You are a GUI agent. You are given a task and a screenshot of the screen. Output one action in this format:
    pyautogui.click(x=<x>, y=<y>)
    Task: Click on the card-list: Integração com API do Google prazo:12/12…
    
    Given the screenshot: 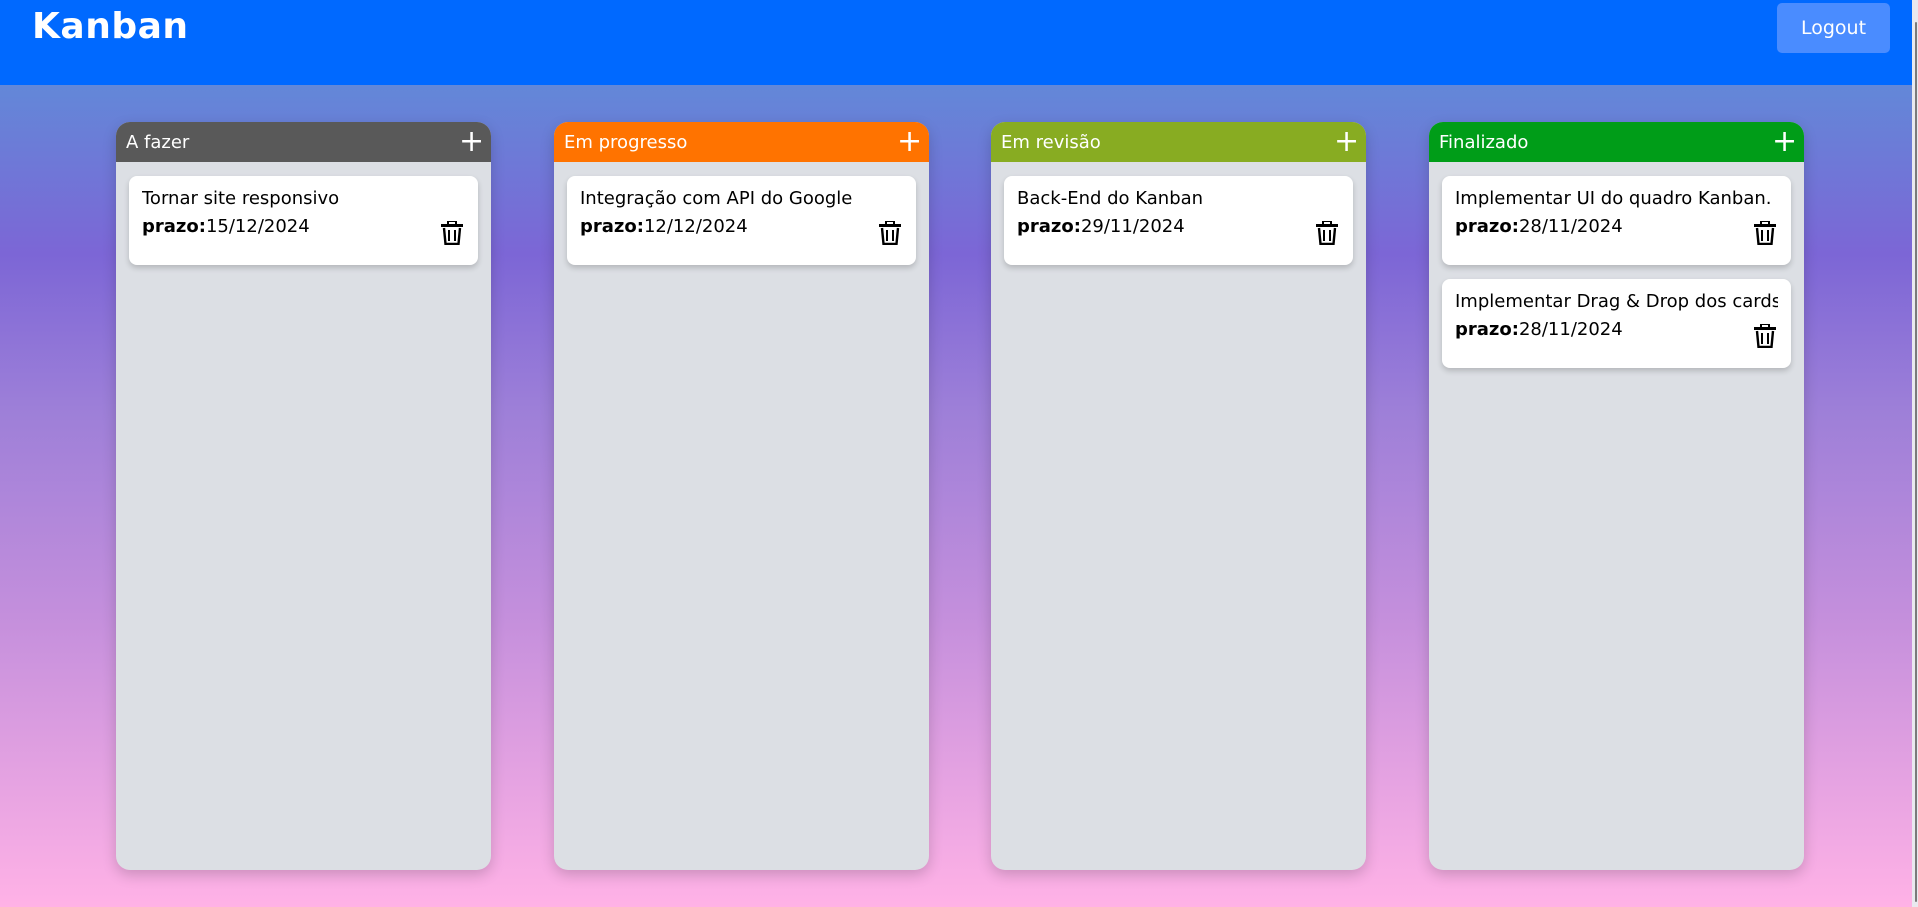 What is the action you would take?
    pyautogui.click(x=741, y=213)
    